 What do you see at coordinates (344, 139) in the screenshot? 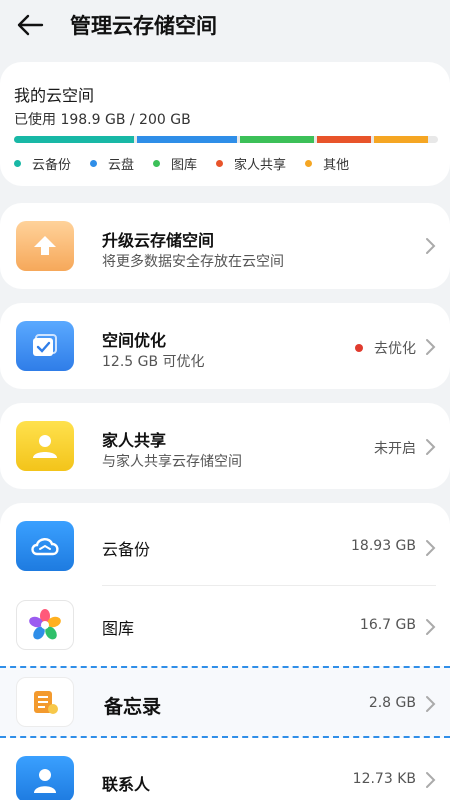
I see `usage-segment-family` at bounding box center [344, 139].